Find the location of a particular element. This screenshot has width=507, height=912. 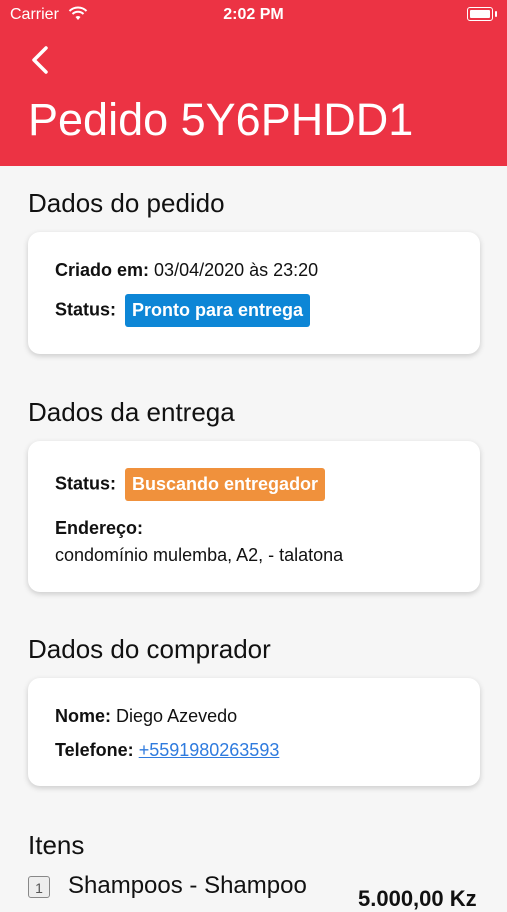

battery-icon is located at coordinates (482, 14).